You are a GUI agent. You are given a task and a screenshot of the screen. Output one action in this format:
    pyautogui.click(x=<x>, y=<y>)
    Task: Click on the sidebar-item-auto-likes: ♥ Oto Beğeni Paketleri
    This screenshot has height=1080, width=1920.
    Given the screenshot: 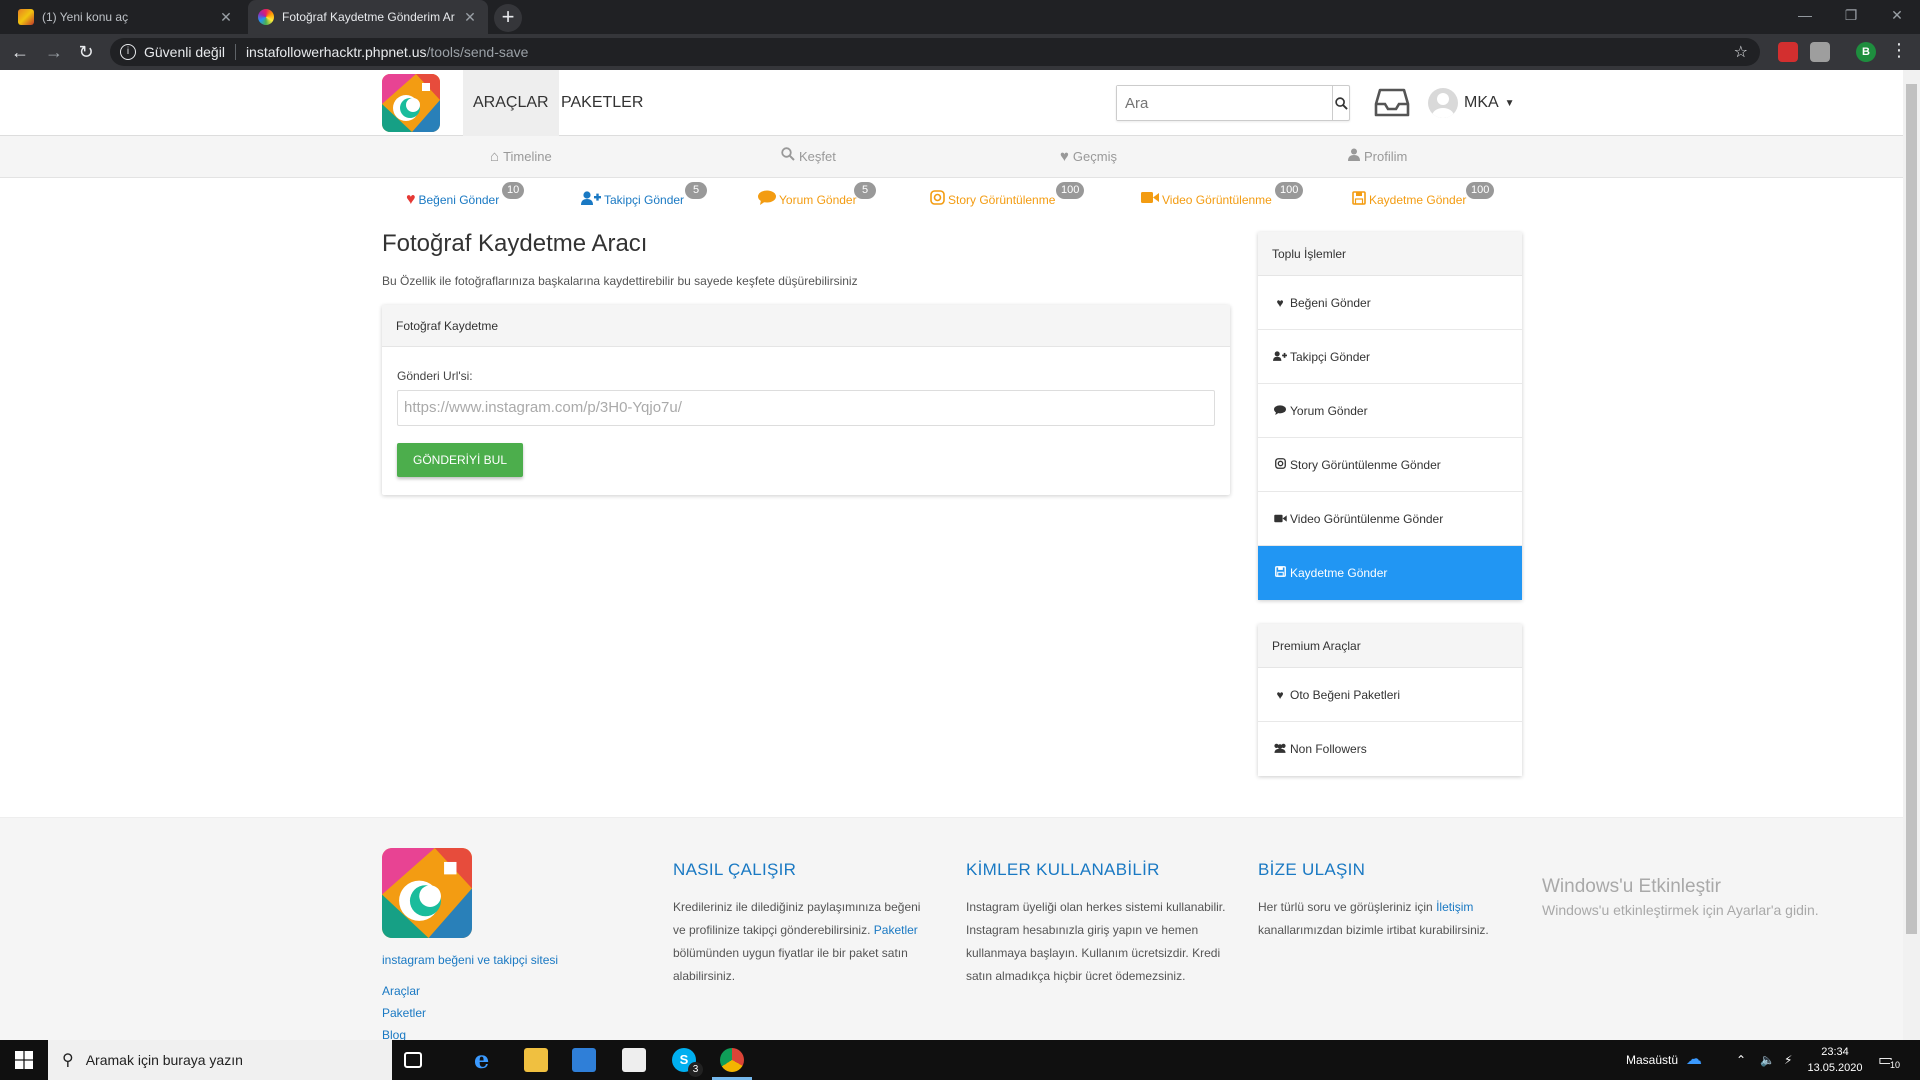 What is the action you would take?
    pyautogui.click(x=1390, y=695)
    